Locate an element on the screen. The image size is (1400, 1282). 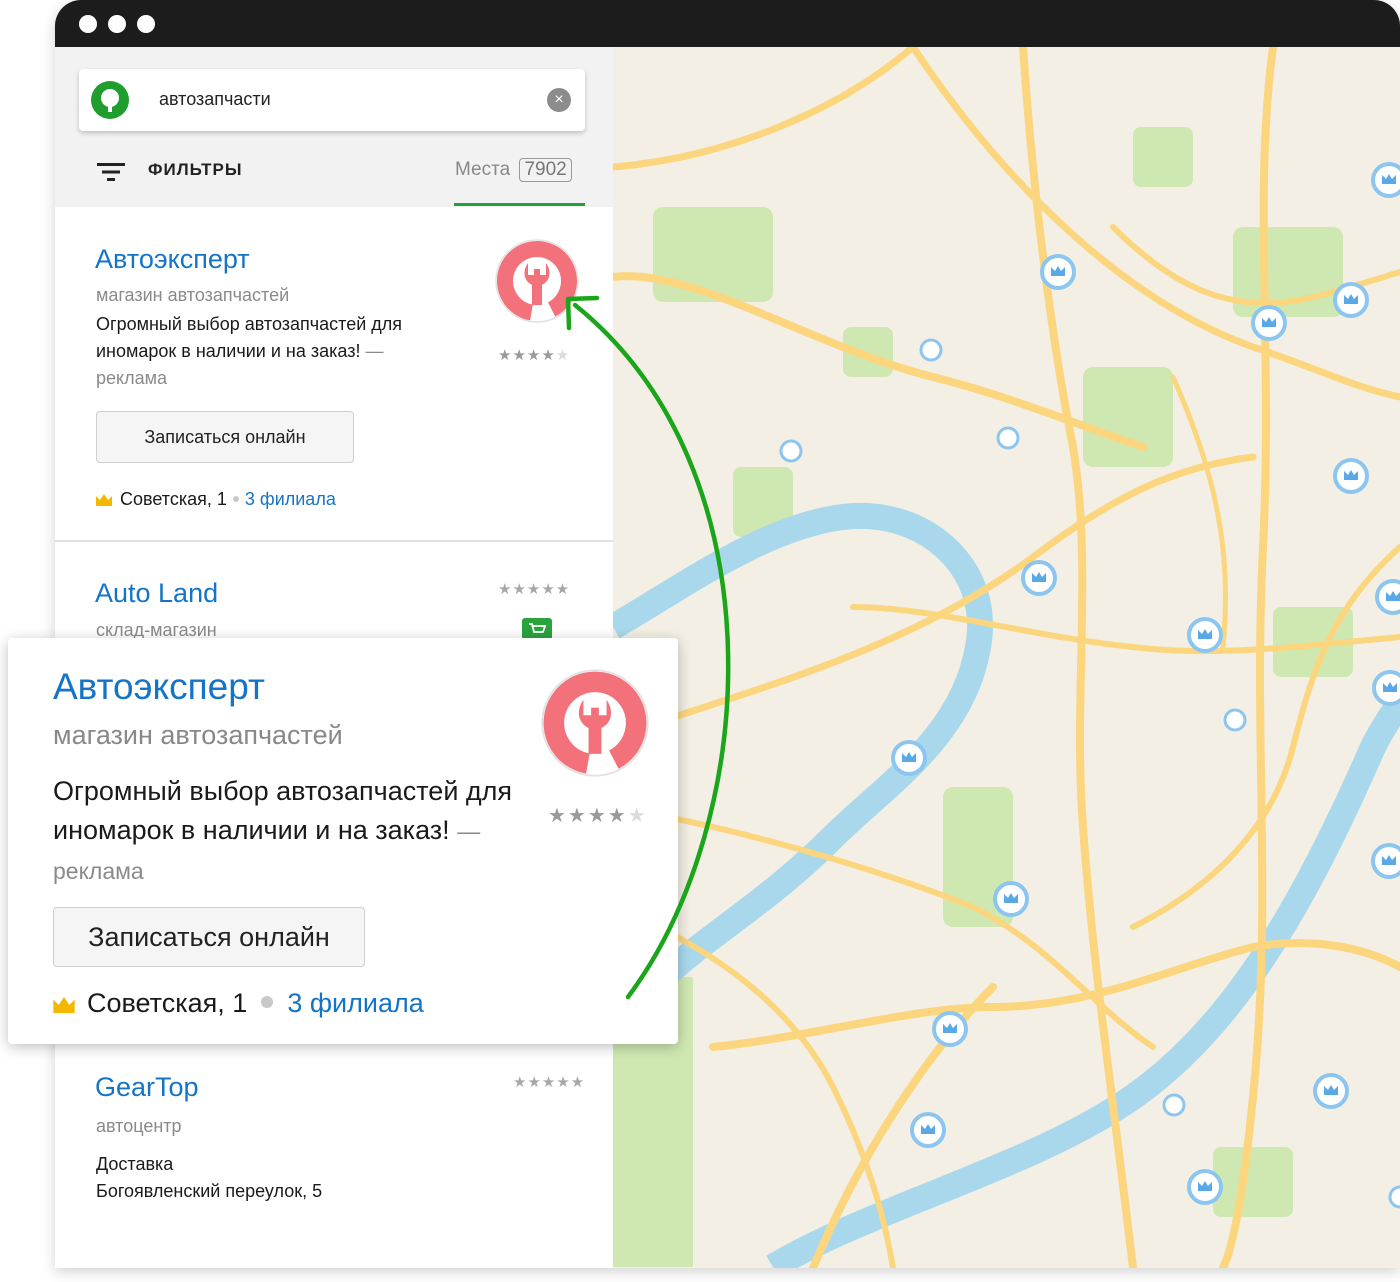
popup-address: Советская, 1 3 филиала is located at coordinates (238, 1003).